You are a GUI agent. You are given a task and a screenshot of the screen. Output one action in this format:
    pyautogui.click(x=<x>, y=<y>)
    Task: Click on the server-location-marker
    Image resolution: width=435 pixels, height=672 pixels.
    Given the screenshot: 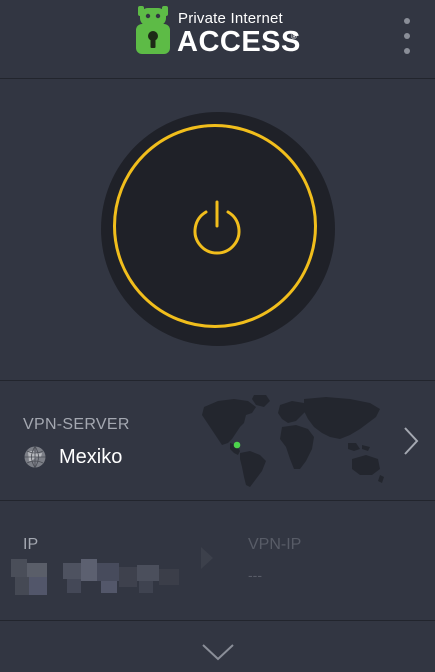 What is the action you would take?
    pyautogui.click(x=237, y=445)
    